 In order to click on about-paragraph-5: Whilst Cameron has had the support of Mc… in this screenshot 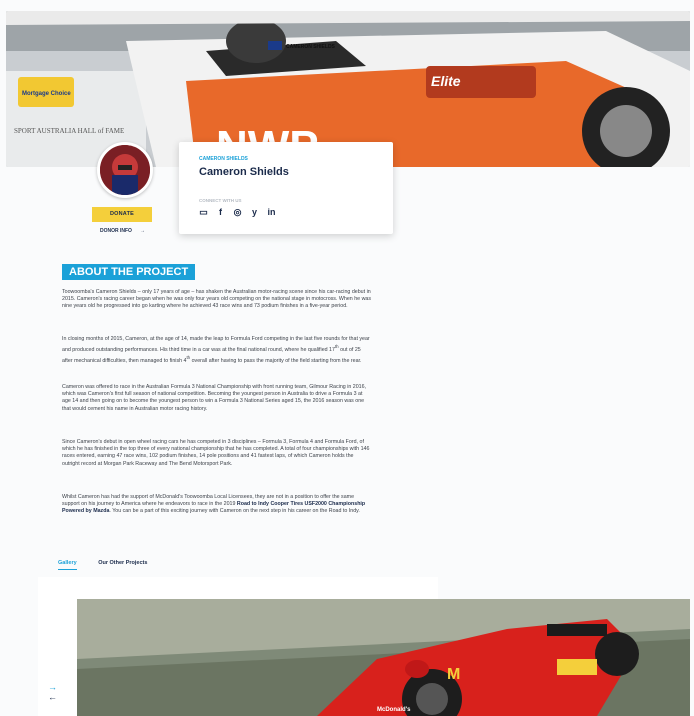, I will do `click(217, 505)`.